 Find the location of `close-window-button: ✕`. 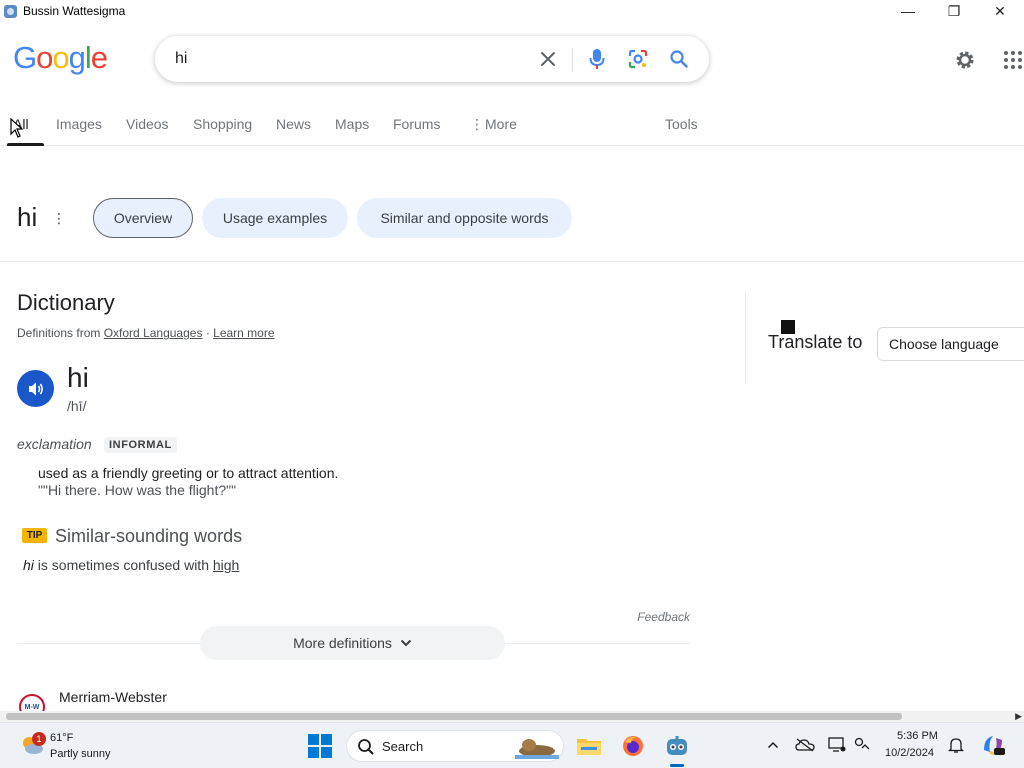

close-window-button: ✕ is located at coordinates (1000, 11).